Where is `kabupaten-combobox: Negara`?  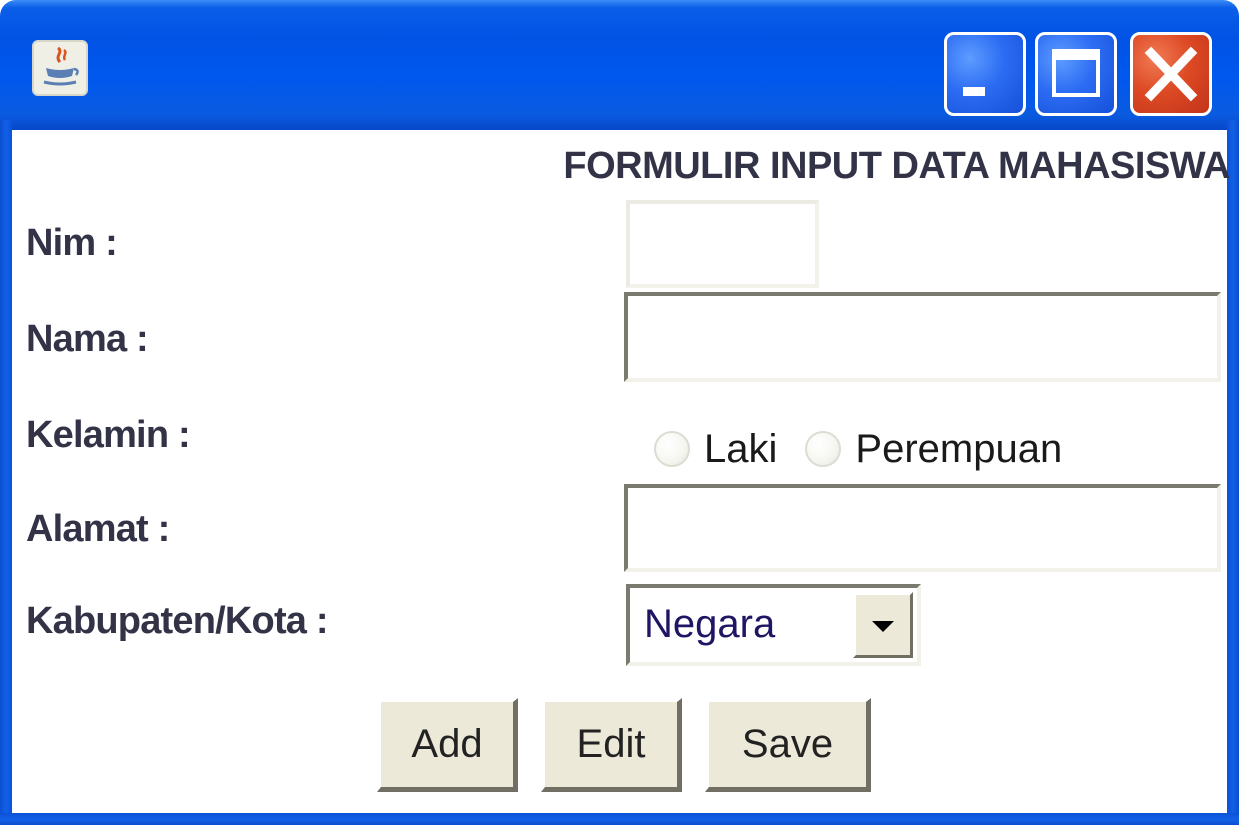 kabupaten-combobox: Negara is located at coordinates (773, 625).